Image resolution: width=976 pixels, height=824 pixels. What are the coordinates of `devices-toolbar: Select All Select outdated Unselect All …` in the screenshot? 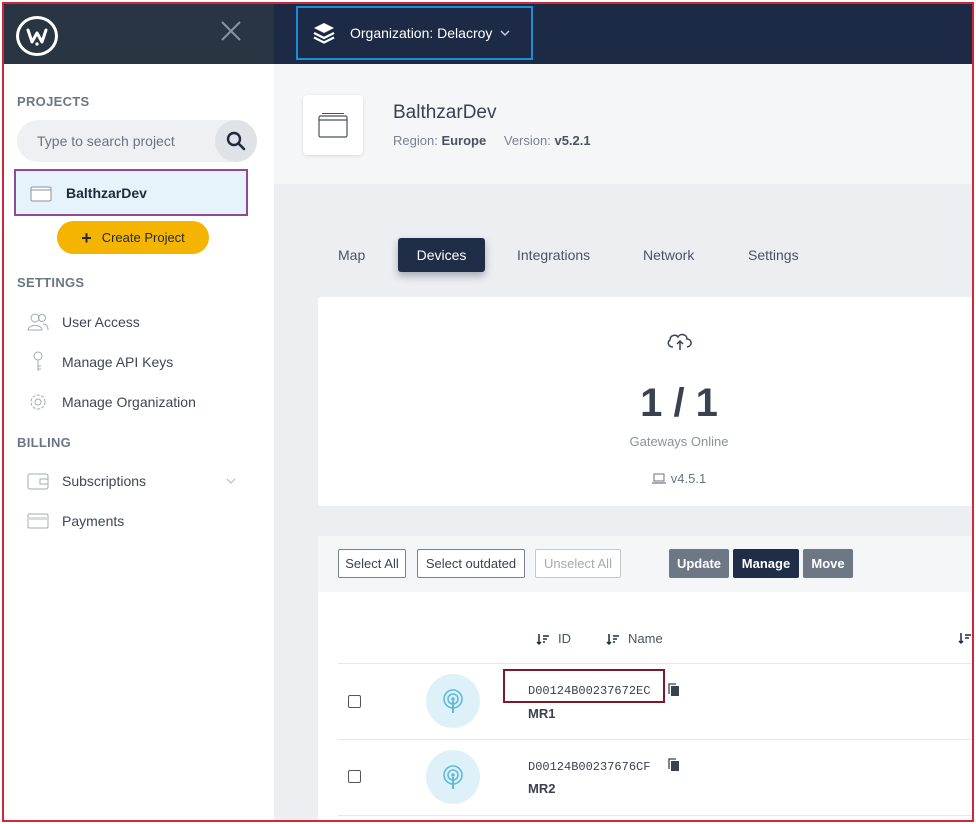 It's located at (646, 564).